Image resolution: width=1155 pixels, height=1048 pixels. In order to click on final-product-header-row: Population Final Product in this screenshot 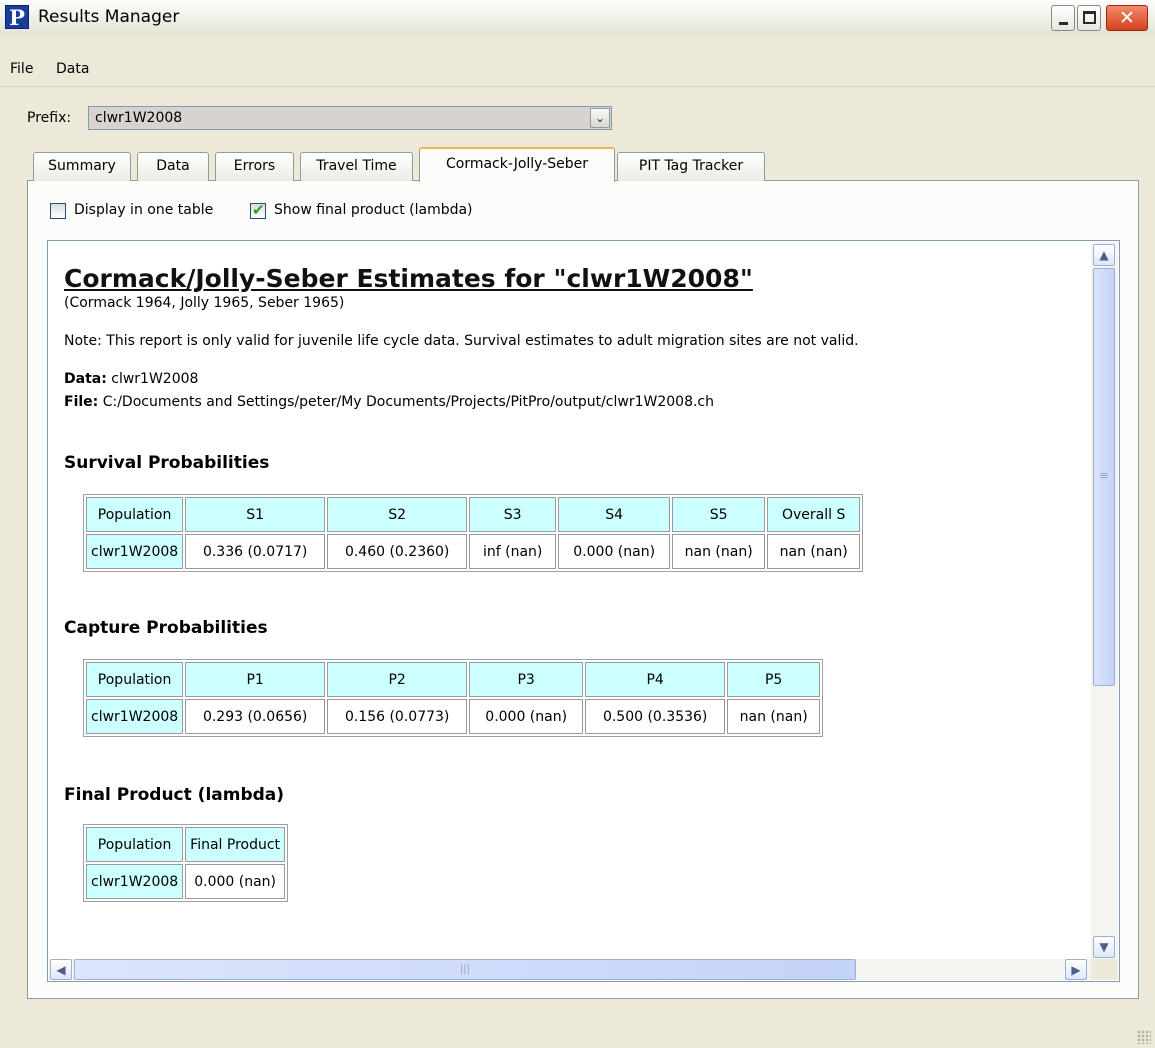, I will do `click(186, 844)`.